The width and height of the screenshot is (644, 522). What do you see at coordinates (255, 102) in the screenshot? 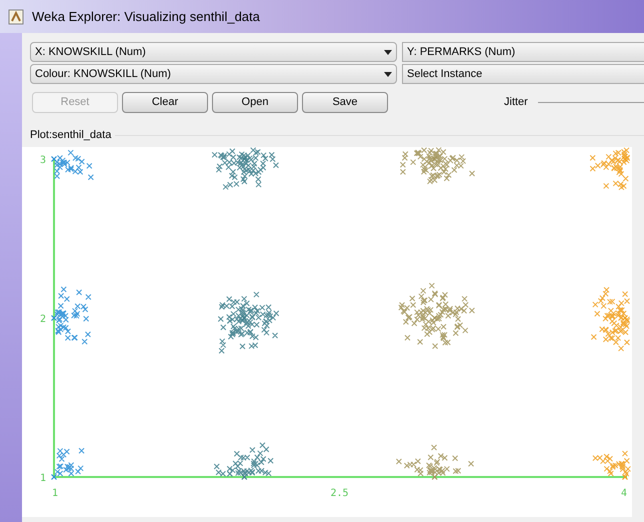
I see `toolbar-button: Open` at bounding box center [255, 102].